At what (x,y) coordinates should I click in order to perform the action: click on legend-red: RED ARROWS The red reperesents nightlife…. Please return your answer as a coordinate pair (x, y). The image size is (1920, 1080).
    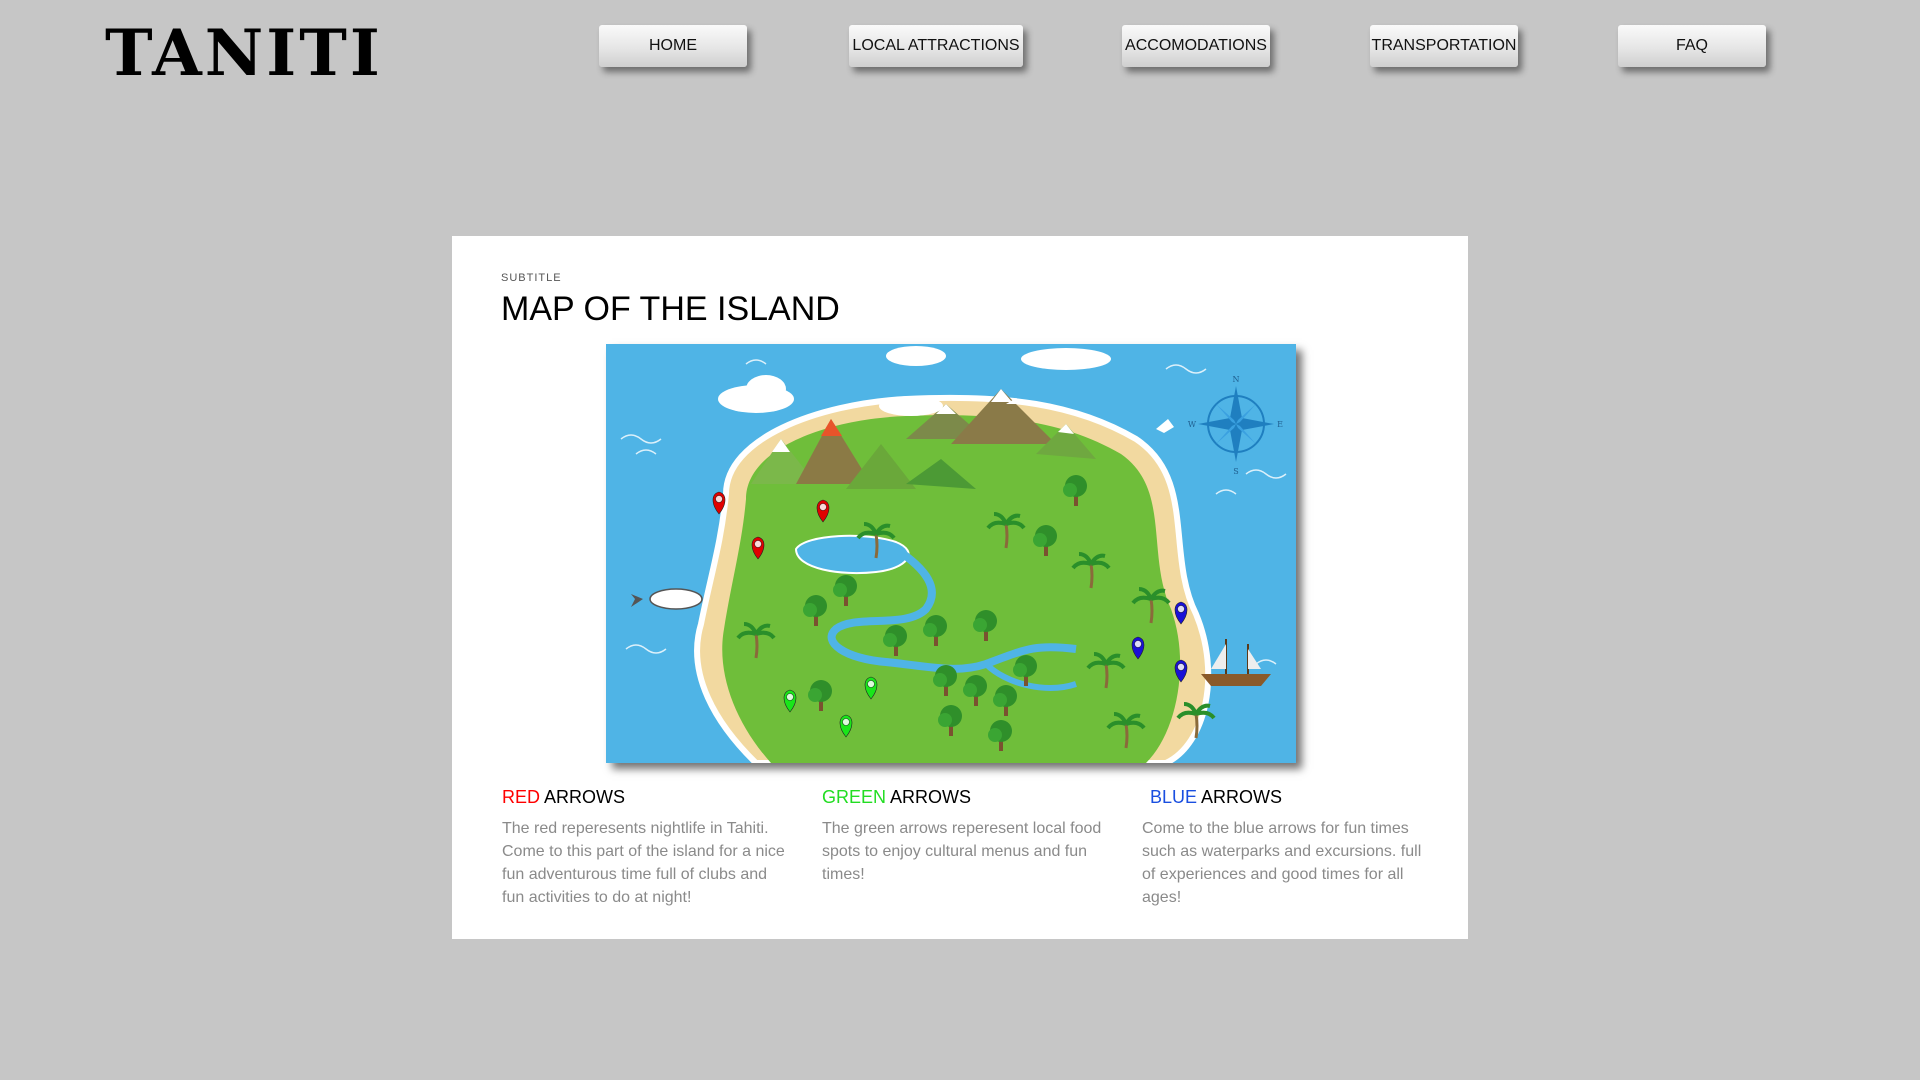
    Looking at the image, I should click on (647, 848).